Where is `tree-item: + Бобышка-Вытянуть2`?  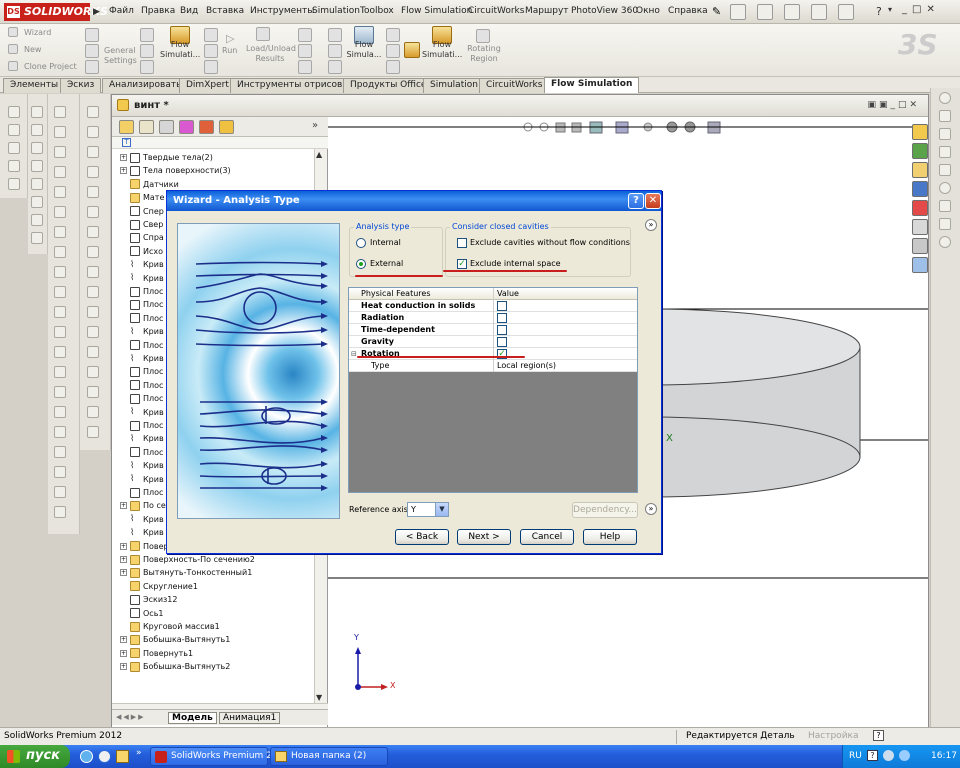 tree-item: + Бобышка-Вытянуть2 is located at coordinates (175, 666).